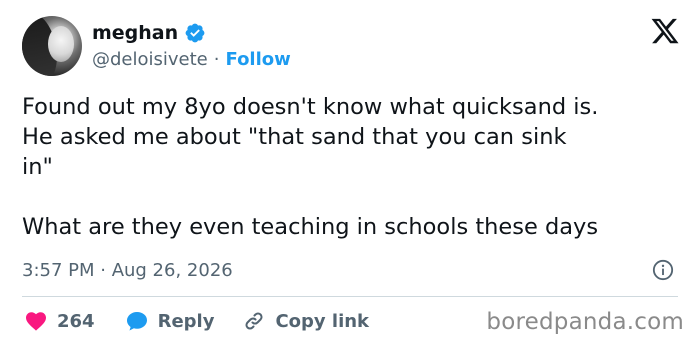 Image resolution: width=700 pixels, height=348 pixels. Describe the element at coordinates (61, 44) in the screenshot. I see `avatar-face` at that location.